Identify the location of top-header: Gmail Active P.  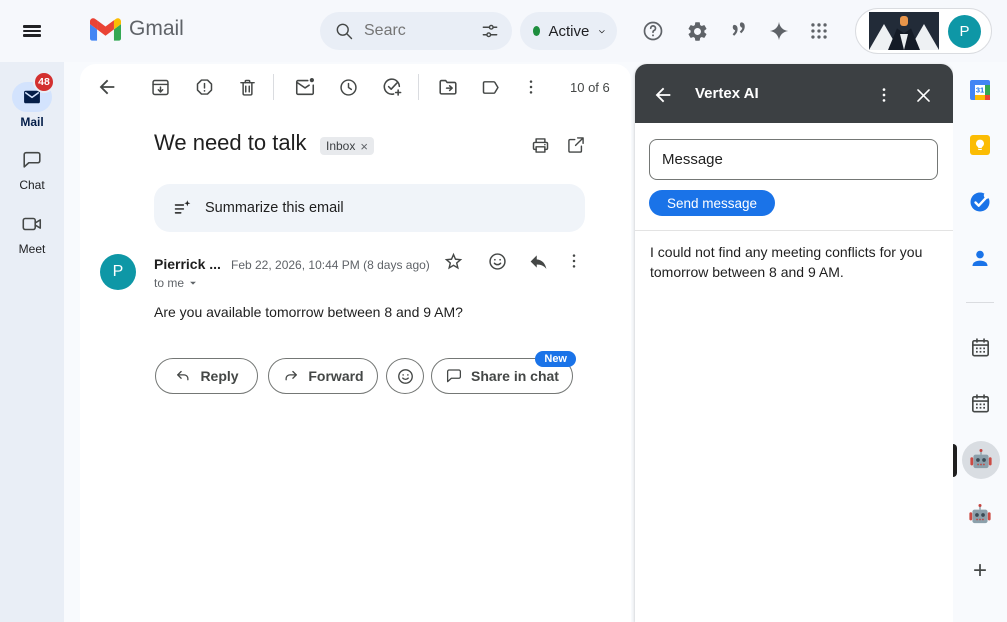
(503, 31).